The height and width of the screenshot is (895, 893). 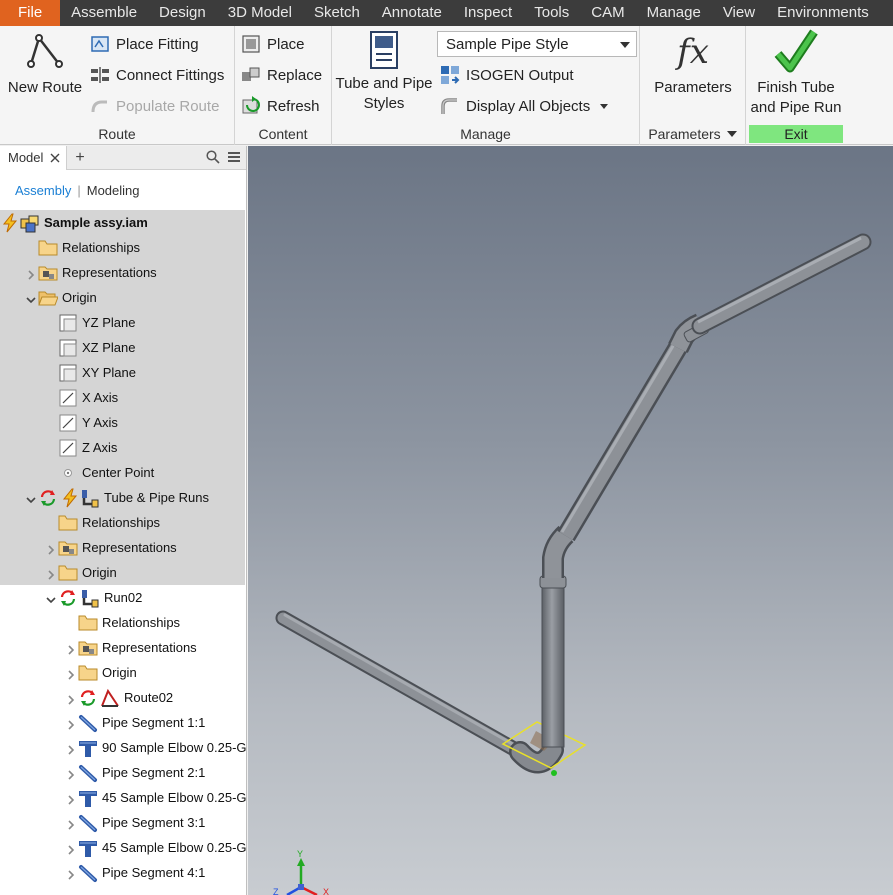 I want to click on tree-node-pipe-segment-1-1: Pipe Segment 1:1, so click(x=122, y=722).